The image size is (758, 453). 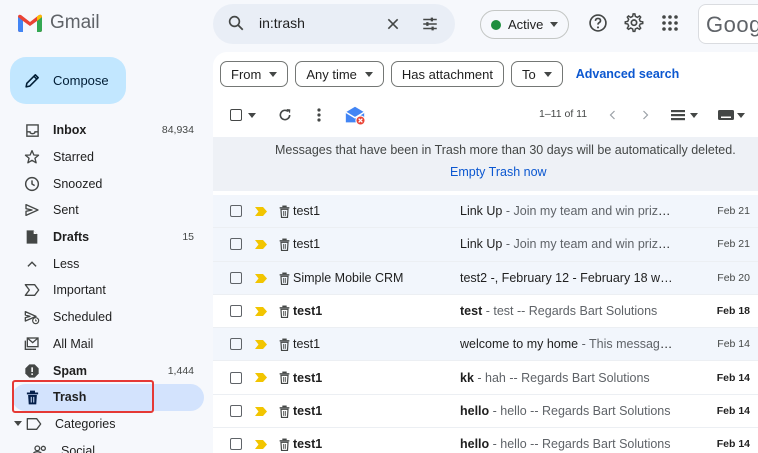 What do you see at coordinates (246, 74) in the screenshot?
I see `chip-label: From` at bounding box center [246, 74].